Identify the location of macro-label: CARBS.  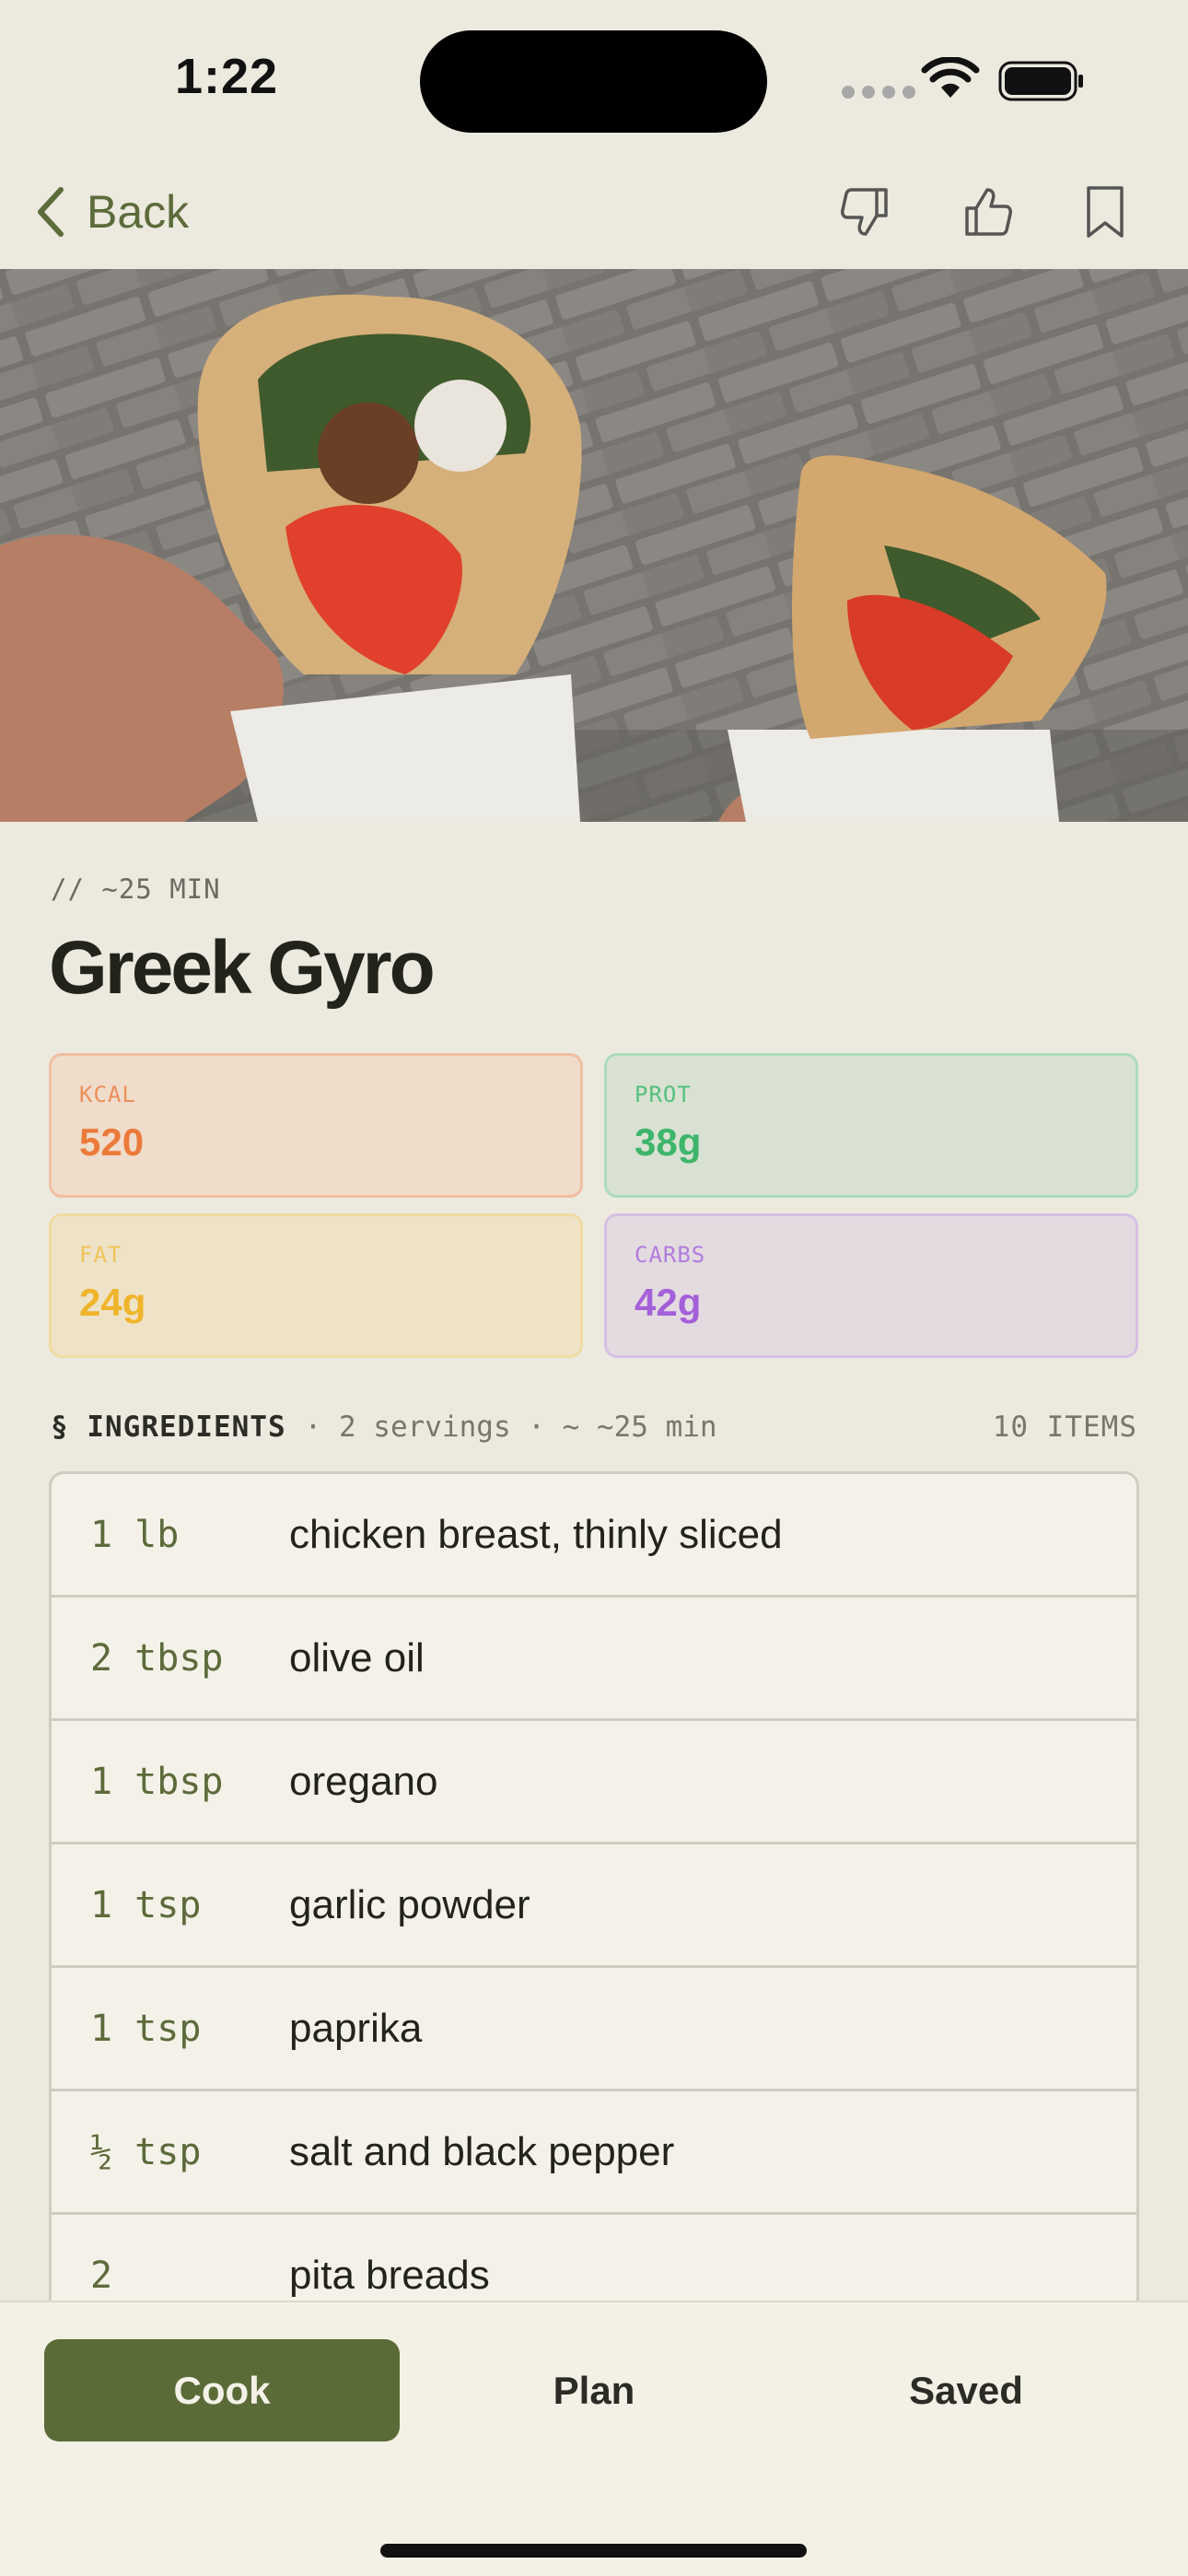
(671, 1255).